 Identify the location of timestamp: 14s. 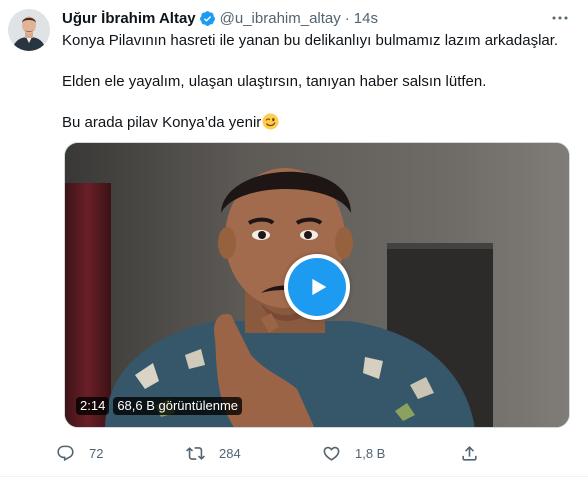
(366, 18).